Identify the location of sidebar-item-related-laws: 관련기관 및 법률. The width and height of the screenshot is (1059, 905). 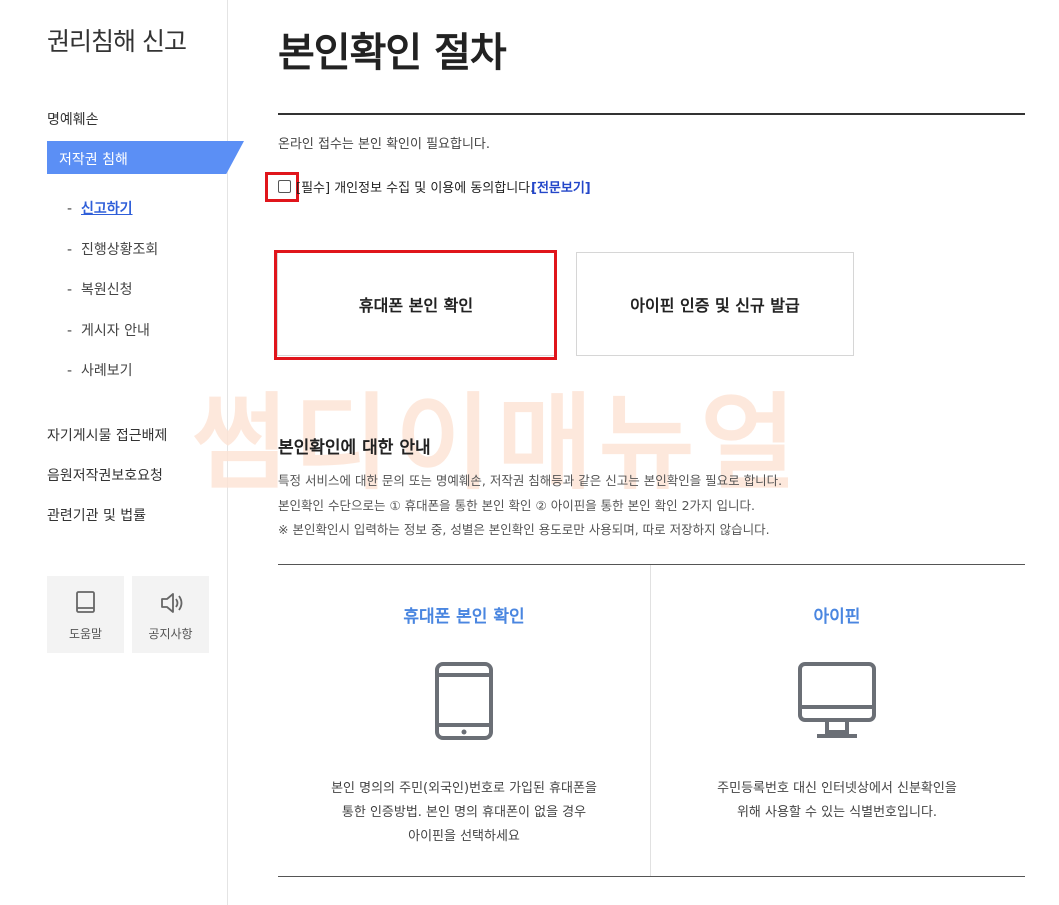
(96, 515).